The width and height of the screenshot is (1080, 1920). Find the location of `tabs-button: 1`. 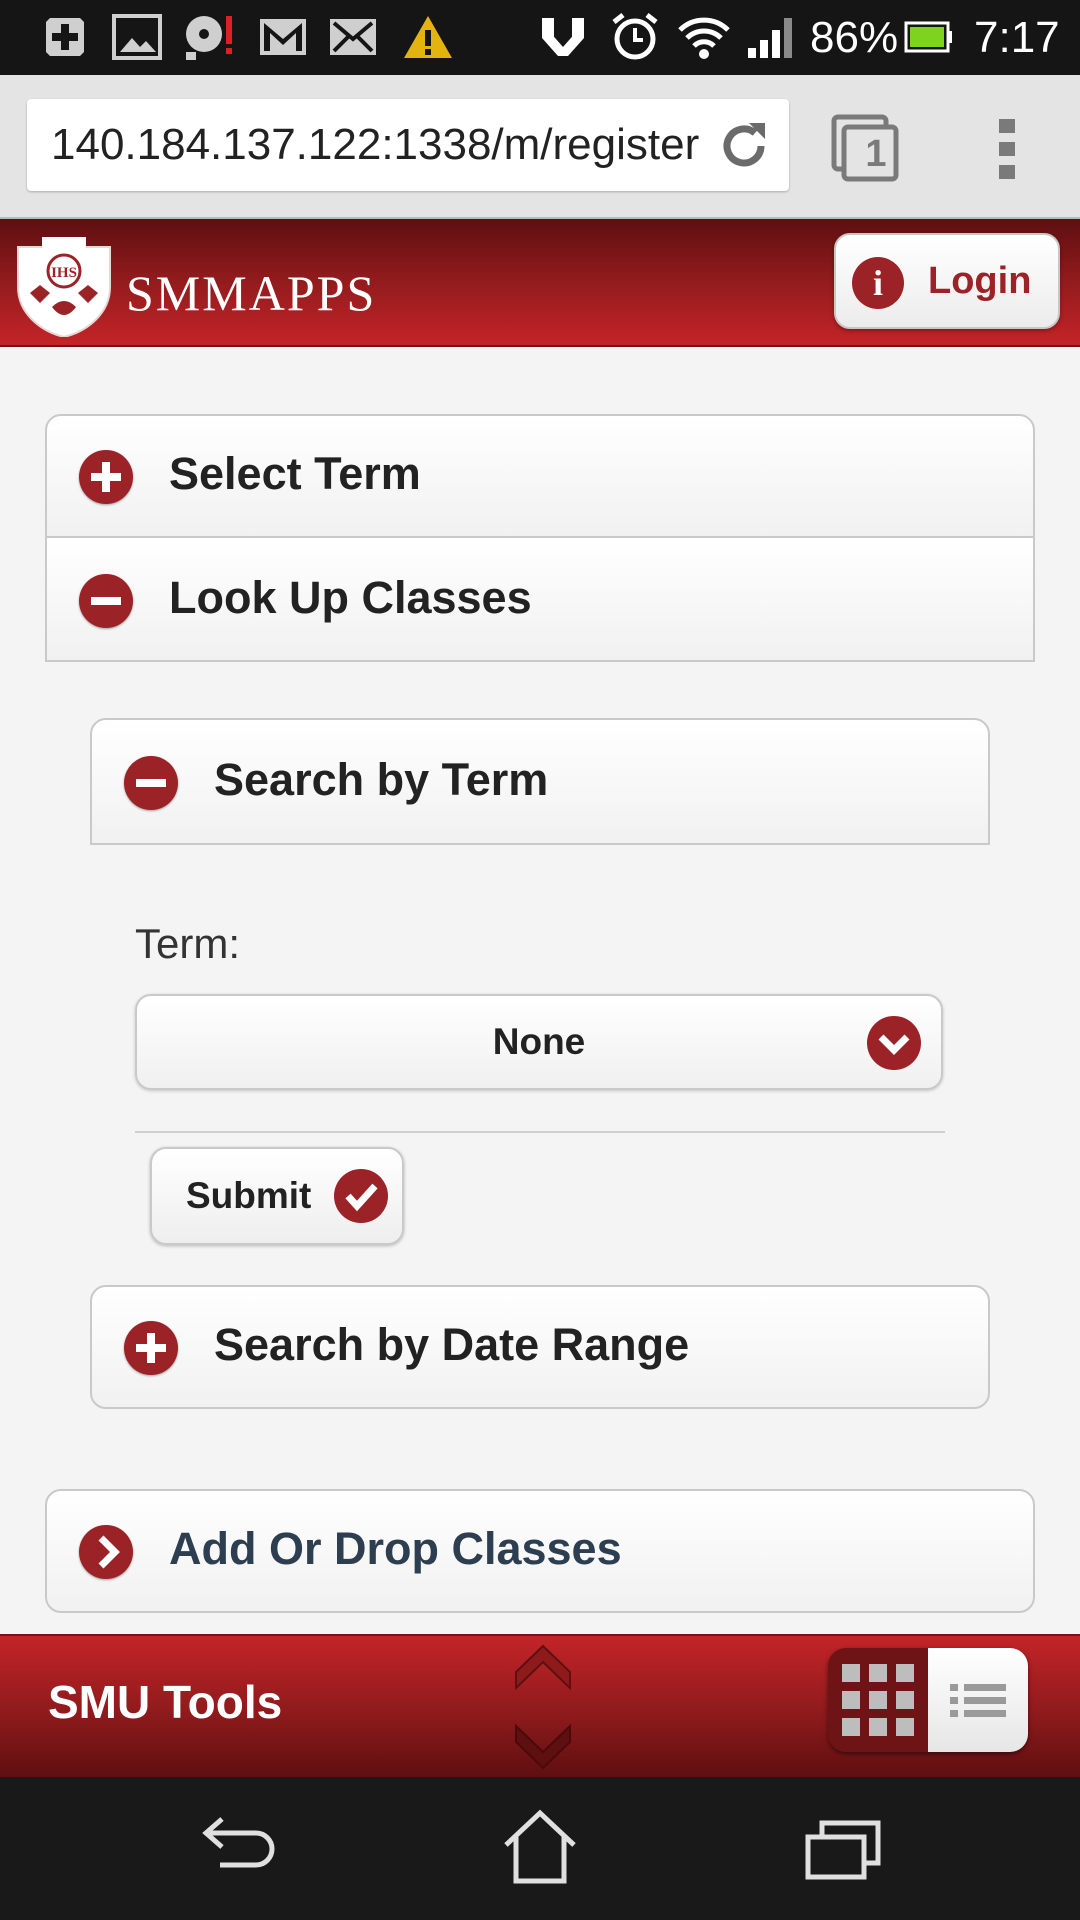

tabs-button: 1 is located at coordinates (865, 148).